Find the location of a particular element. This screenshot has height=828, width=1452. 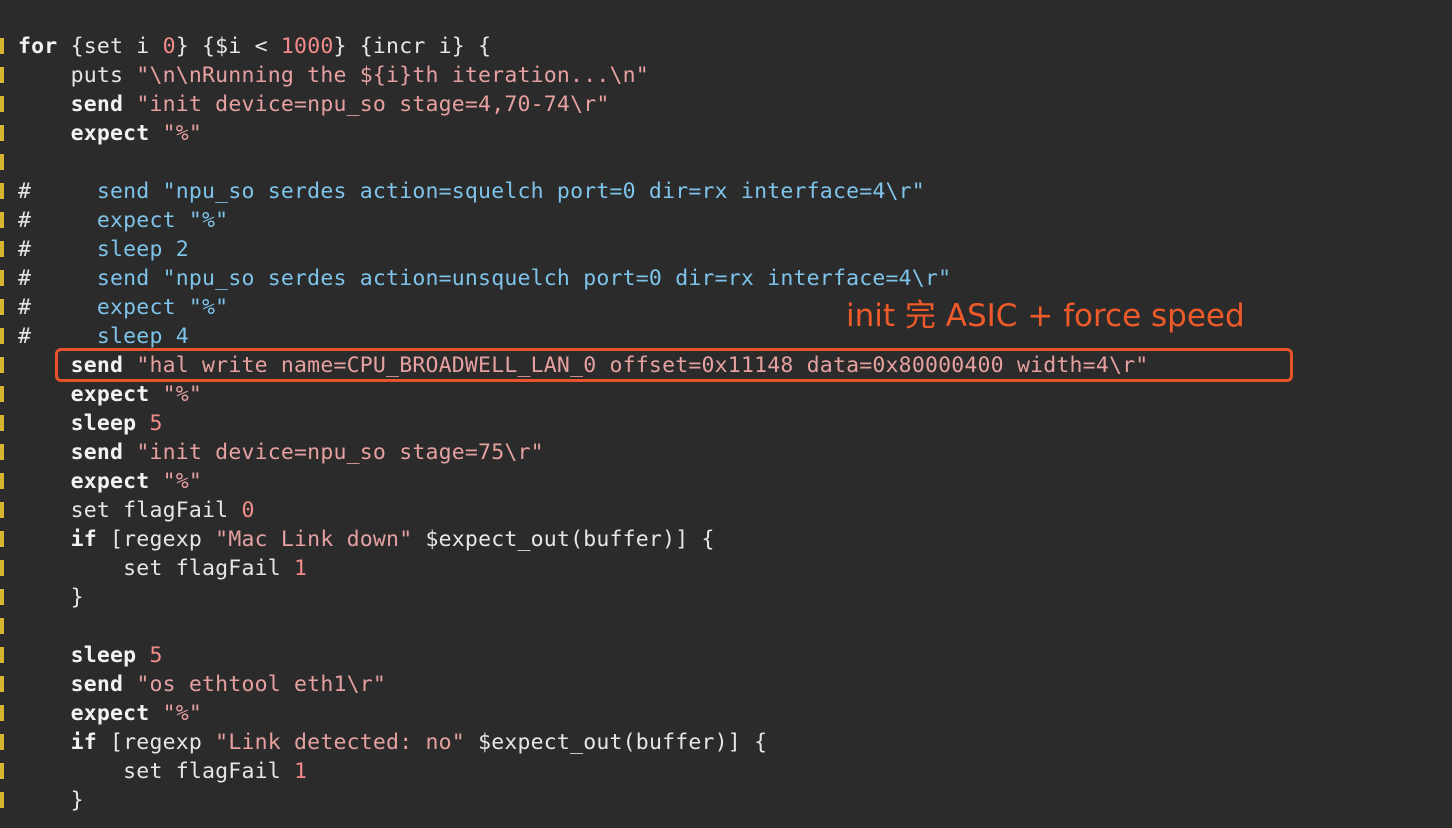

code-token: "init device=npu_so stage=4,70-74\r" is located at coordinates (373, 104).